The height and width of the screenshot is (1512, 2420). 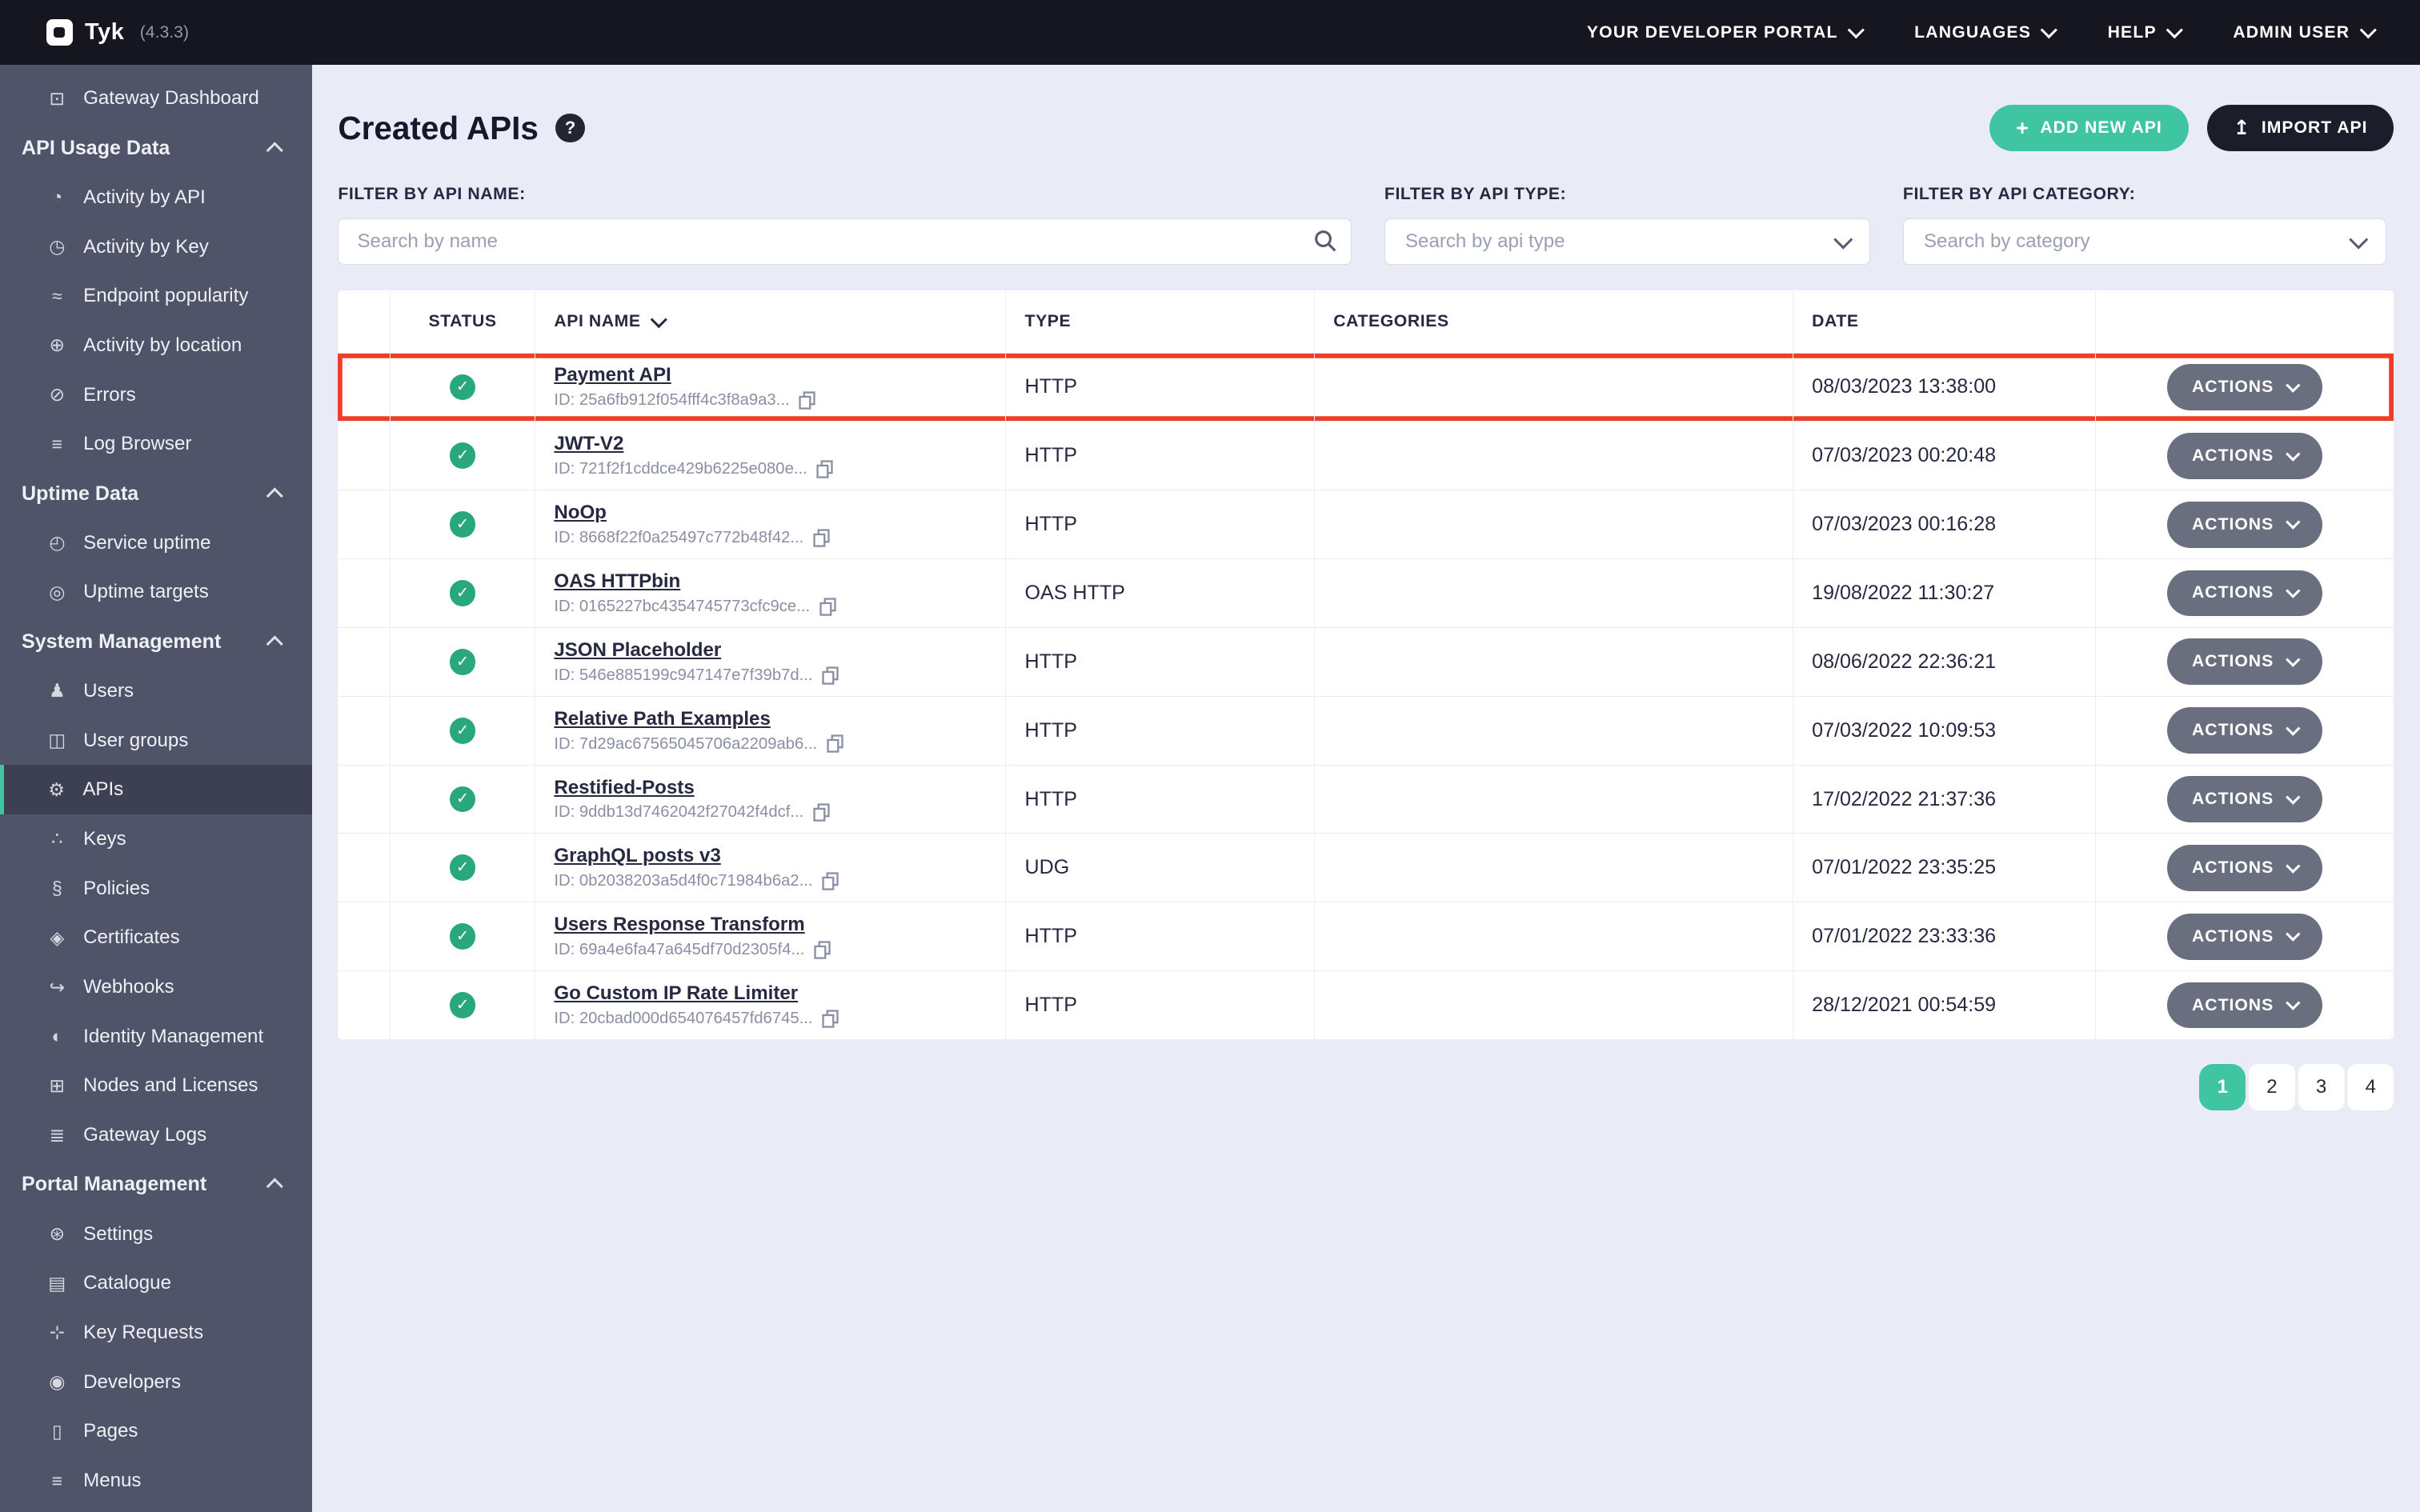 I want to click on sidebar-item-label: Activity by Key, so click(x=146, y=246).